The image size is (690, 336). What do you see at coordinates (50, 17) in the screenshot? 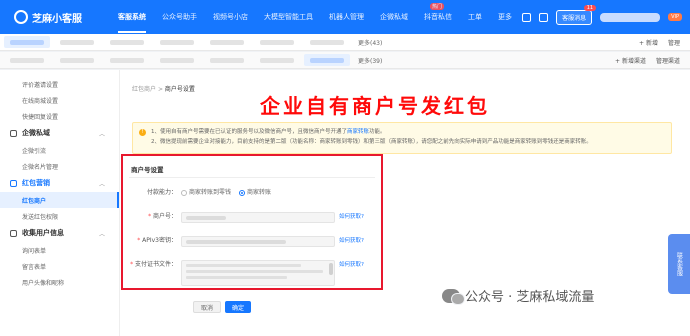
I see `app-logo: 芝麻小客服` at bounding box center [50, 17].